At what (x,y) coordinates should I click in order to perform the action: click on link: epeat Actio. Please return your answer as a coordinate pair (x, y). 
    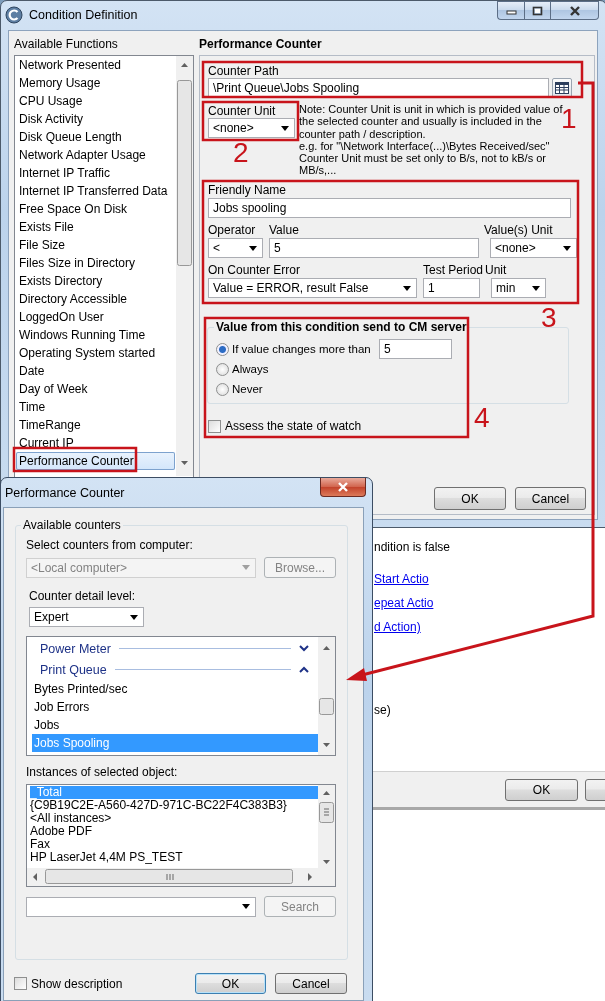
    Looking at the image, I should click on (404, 603).